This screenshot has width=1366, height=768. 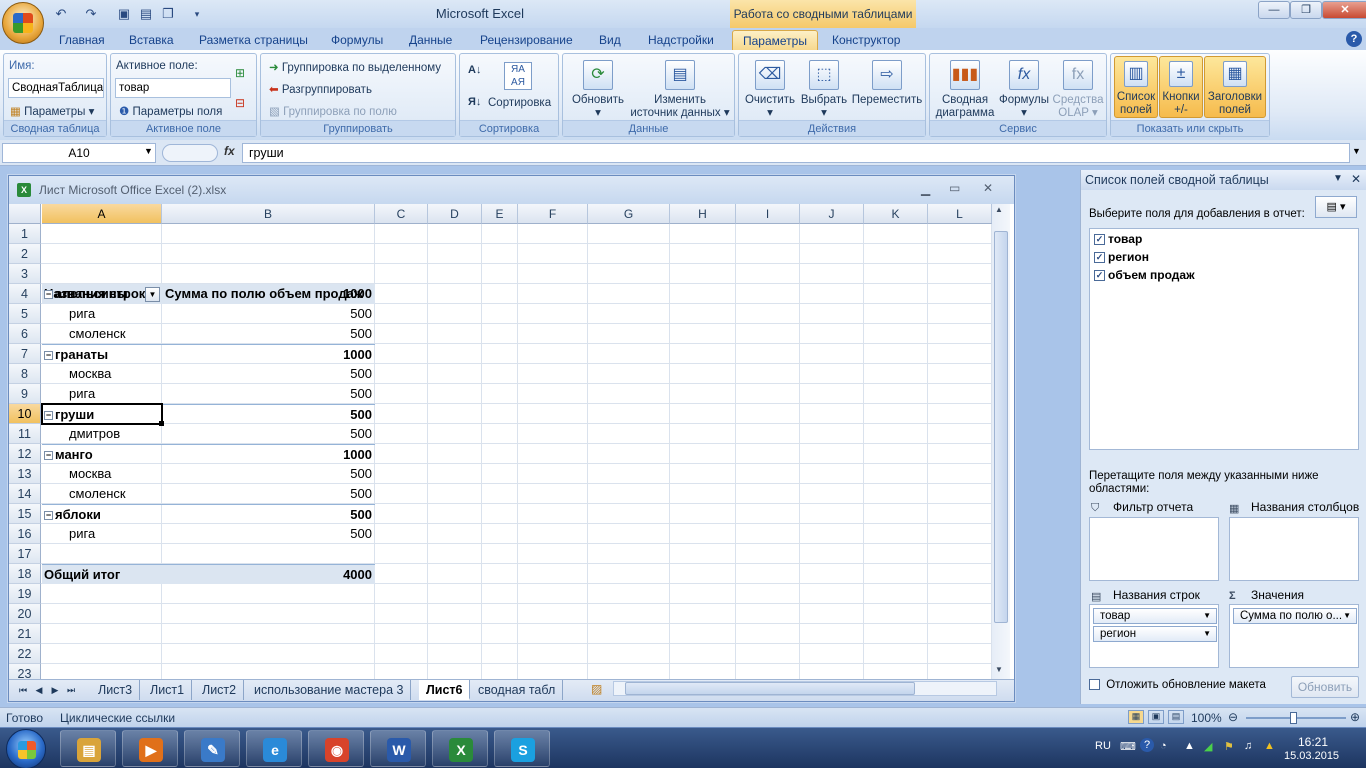 I want to click on column-header: B, so click(x=268, y=214).